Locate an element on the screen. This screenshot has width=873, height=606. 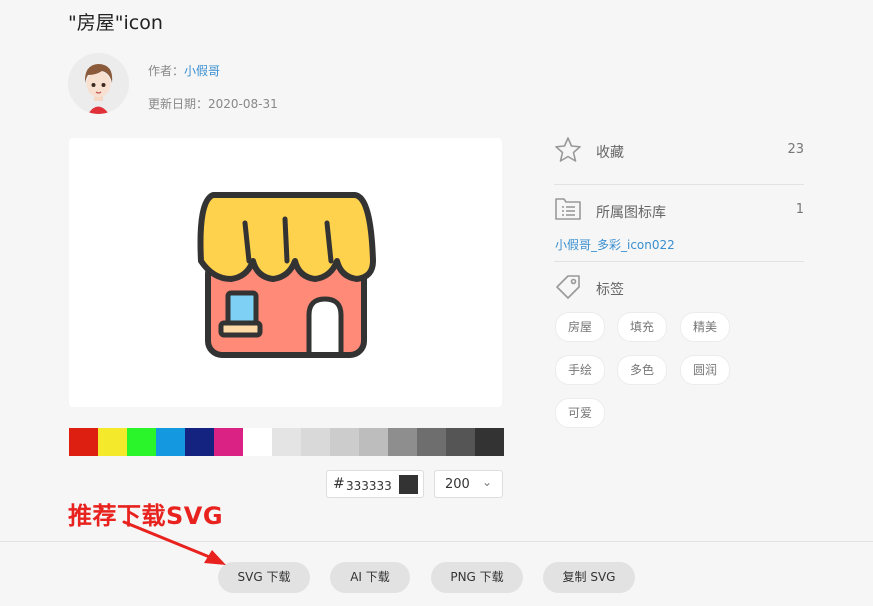
tag-chip: 可爱 is located at coordinates (580, 413).